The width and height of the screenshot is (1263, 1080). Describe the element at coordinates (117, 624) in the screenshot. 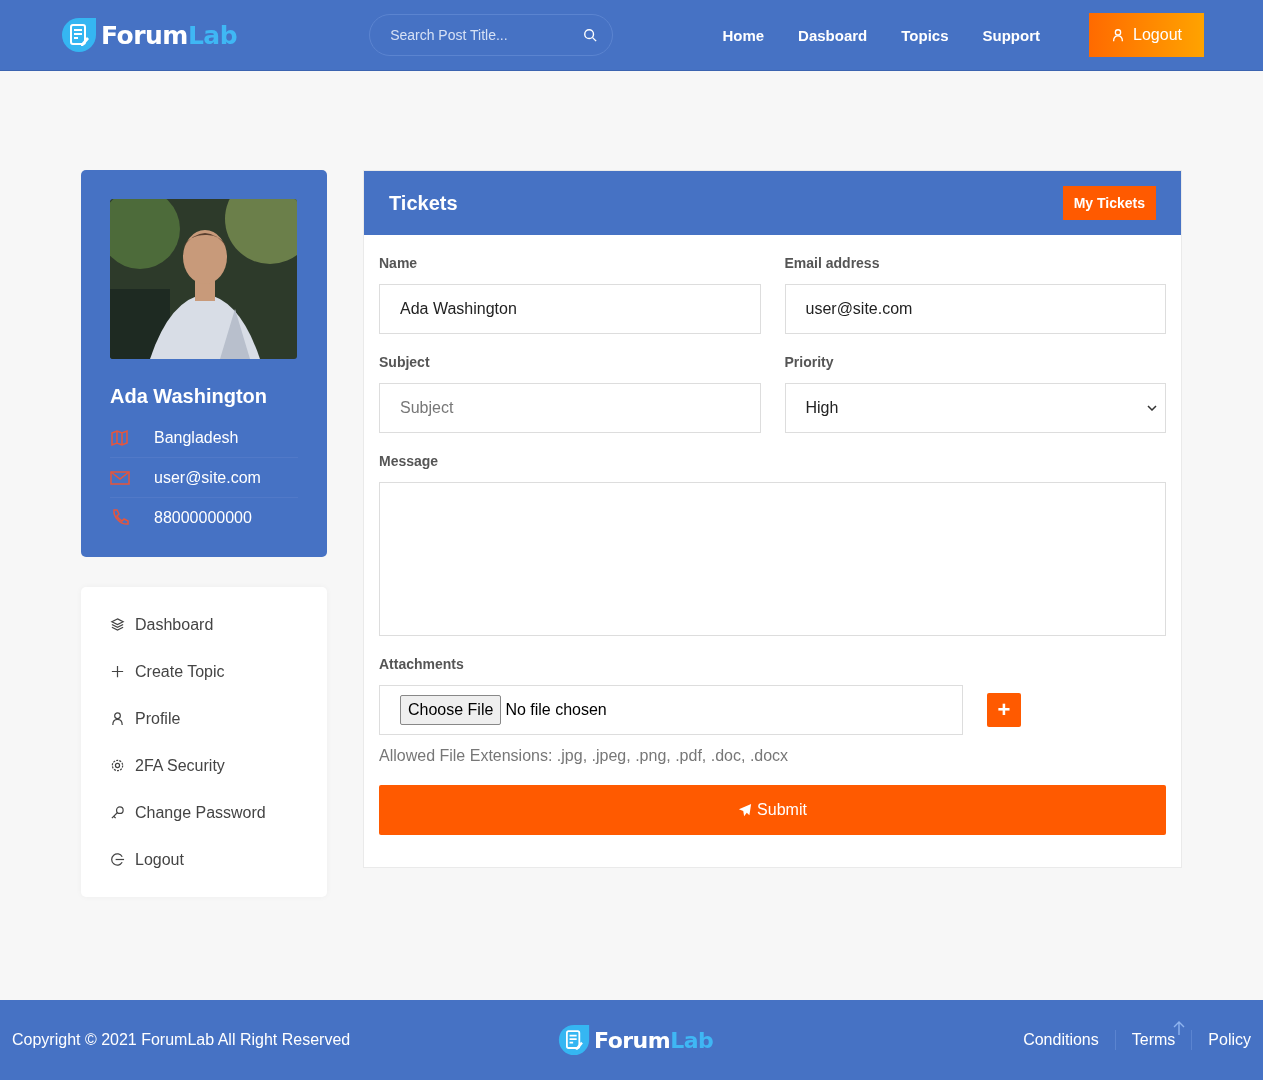

I see `layers-icon` at that location.